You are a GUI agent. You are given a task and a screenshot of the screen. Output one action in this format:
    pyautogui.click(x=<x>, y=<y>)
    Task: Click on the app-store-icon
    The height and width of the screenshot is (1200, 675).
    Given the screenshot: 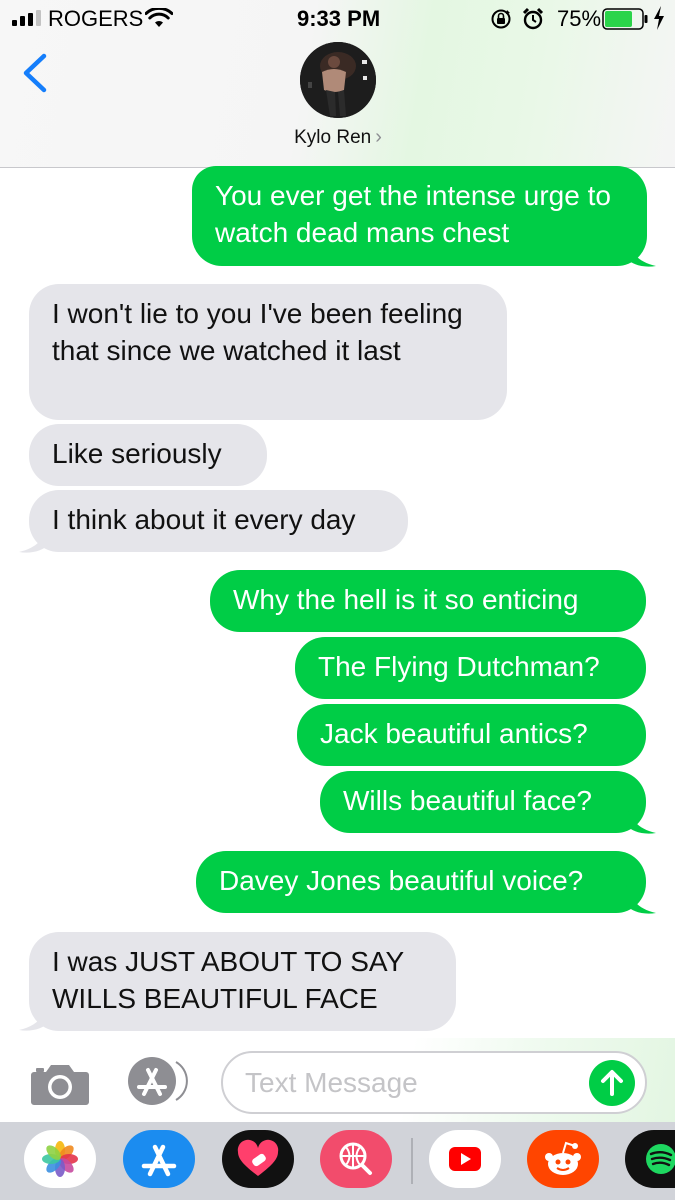 What is the action you would take?
    pyautogui.click(x=159, y=1159)
    